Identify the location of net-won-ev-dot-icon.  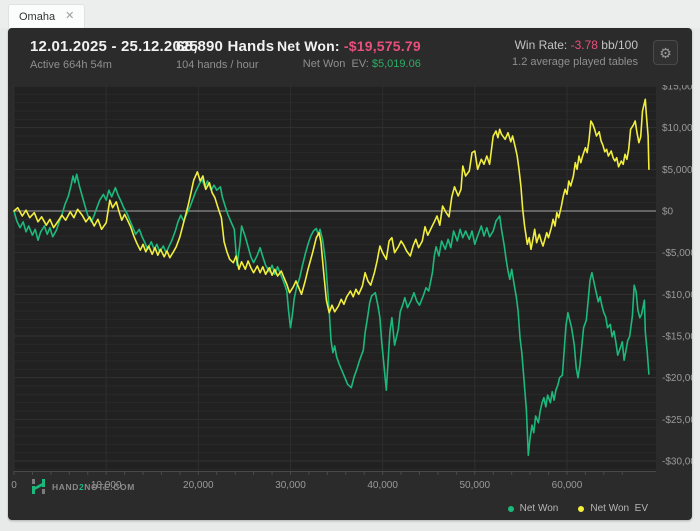
(581, 508).